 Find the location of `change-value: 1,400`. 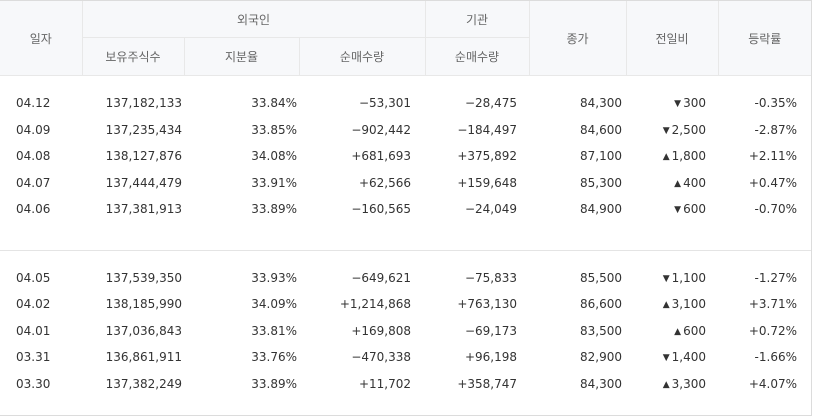

change-value: 1,400 is located at coordinates (688, 357).